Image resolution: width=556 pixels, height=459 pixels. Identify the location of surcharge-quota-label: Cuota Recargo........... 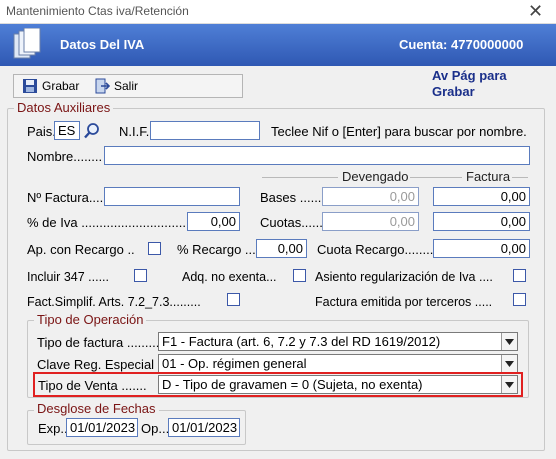
(379, 249).